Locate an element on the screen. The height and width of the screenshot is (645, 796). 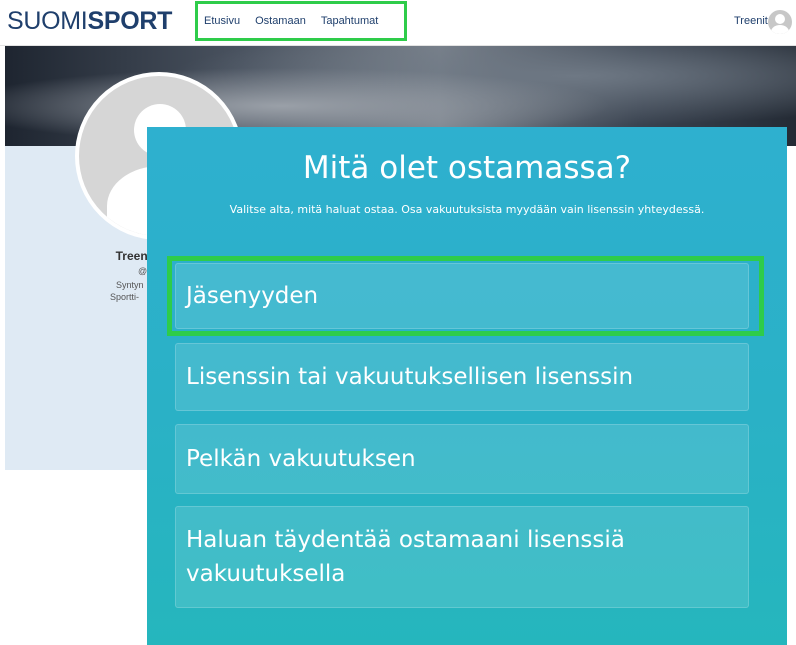
option-highlight-box is located at coordinates (465, 296).